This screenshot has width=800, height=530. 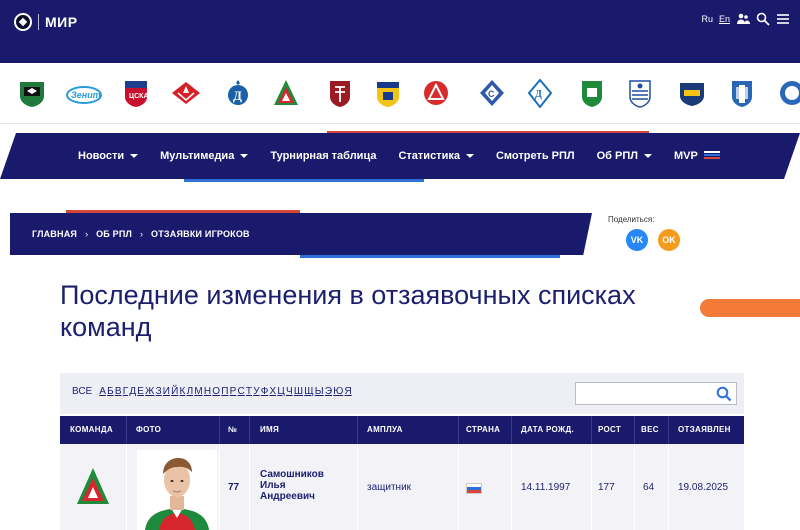 I want to click on filter-letter: В, so click(x=118, y=391).